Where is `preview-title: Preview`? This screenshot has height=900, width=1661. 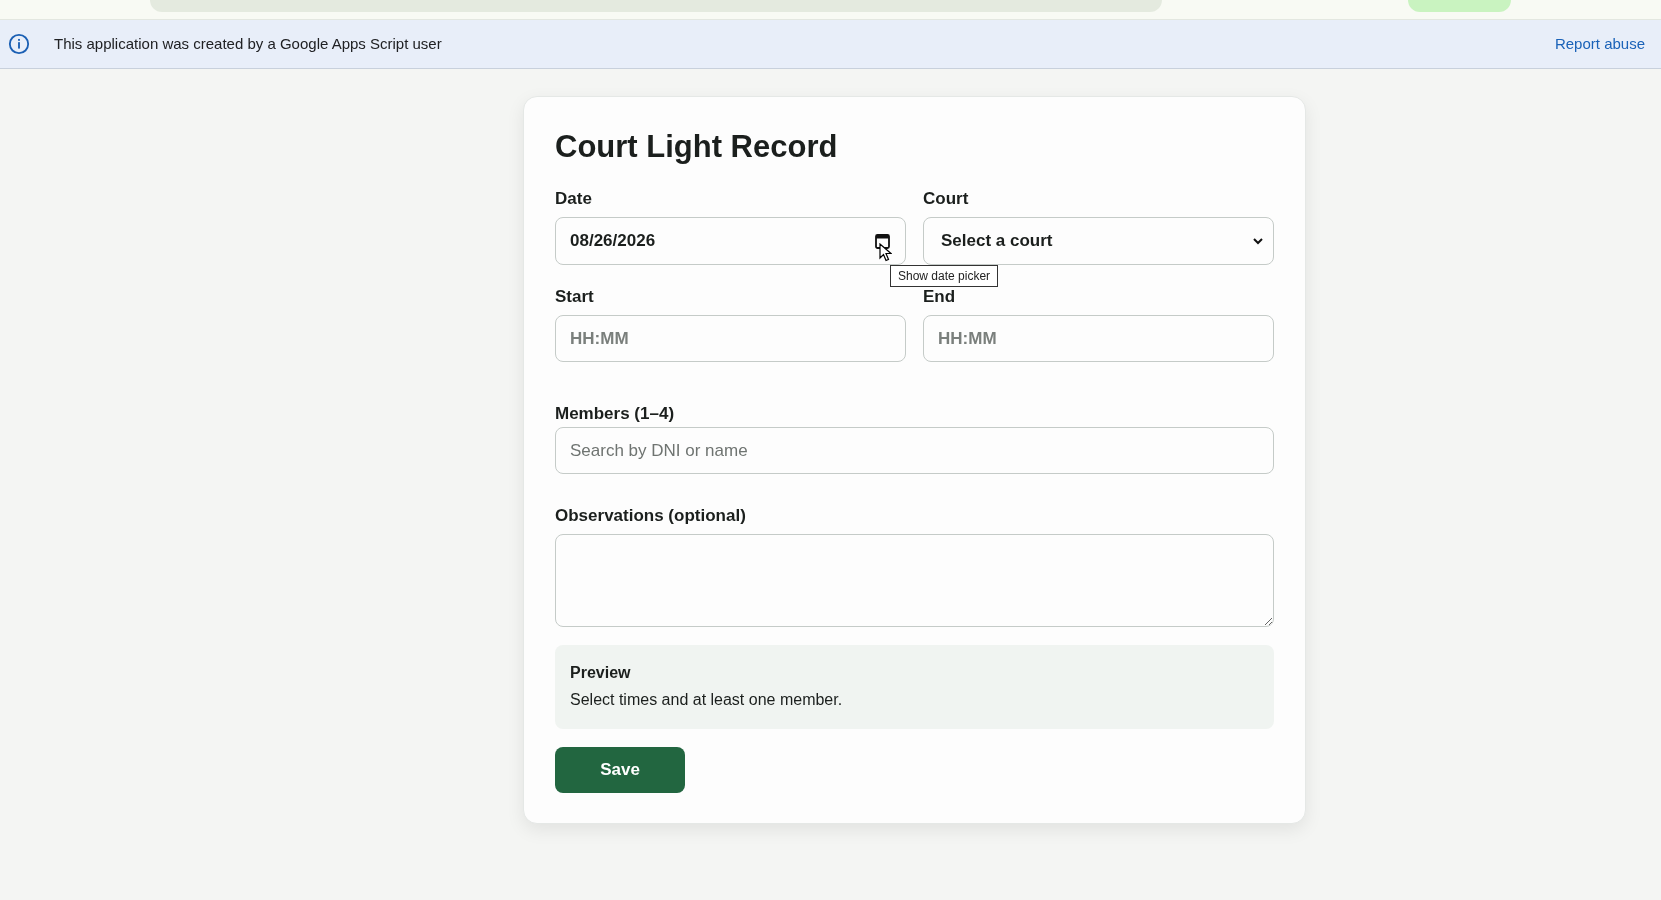
preview-title: Preview is located at coordinates (601, 673).